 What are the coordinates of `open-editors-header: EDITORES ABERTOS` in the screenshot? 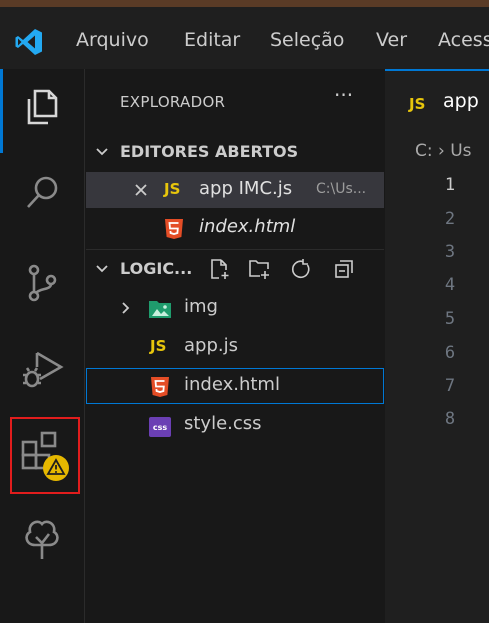 It's located at (235, 152).